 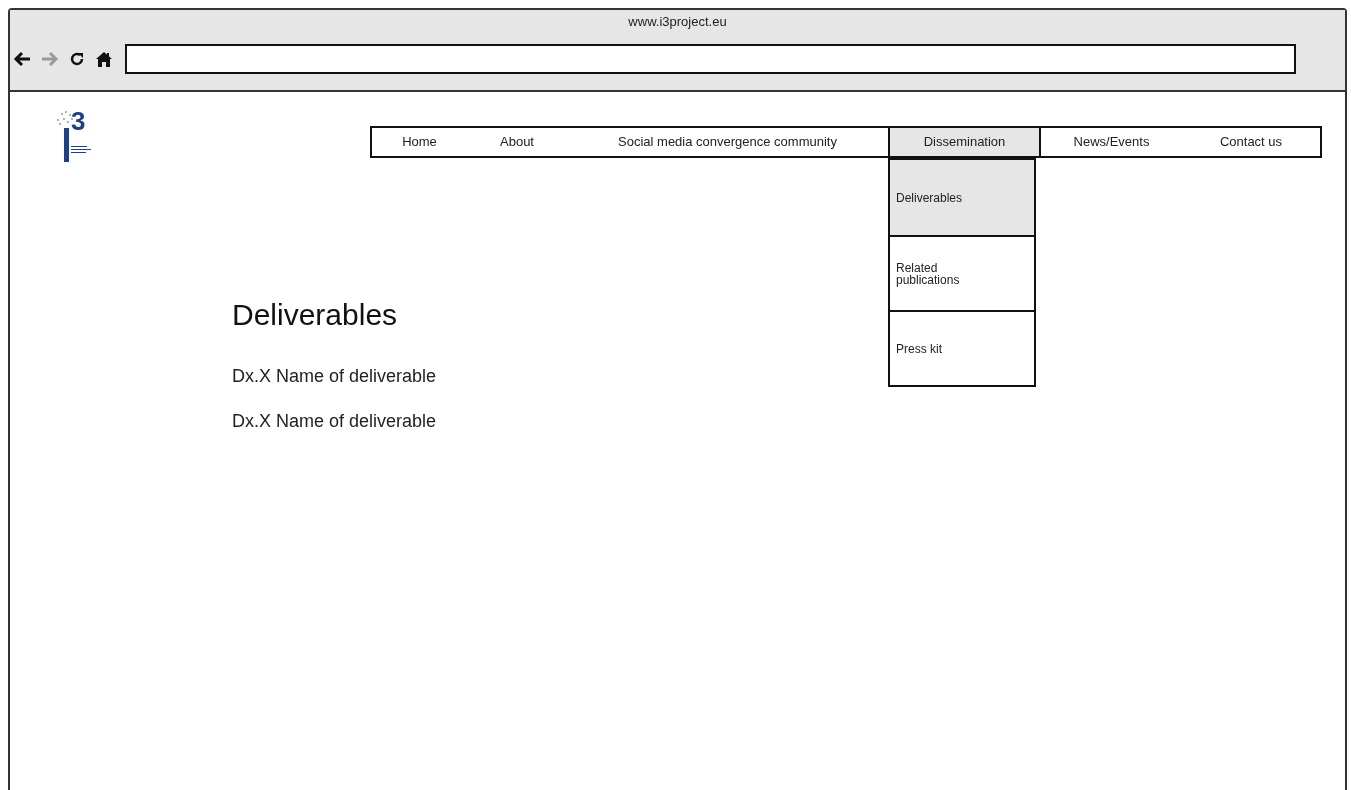 I want to click on nav-item: News/Events, so click(x=1111, y=142).